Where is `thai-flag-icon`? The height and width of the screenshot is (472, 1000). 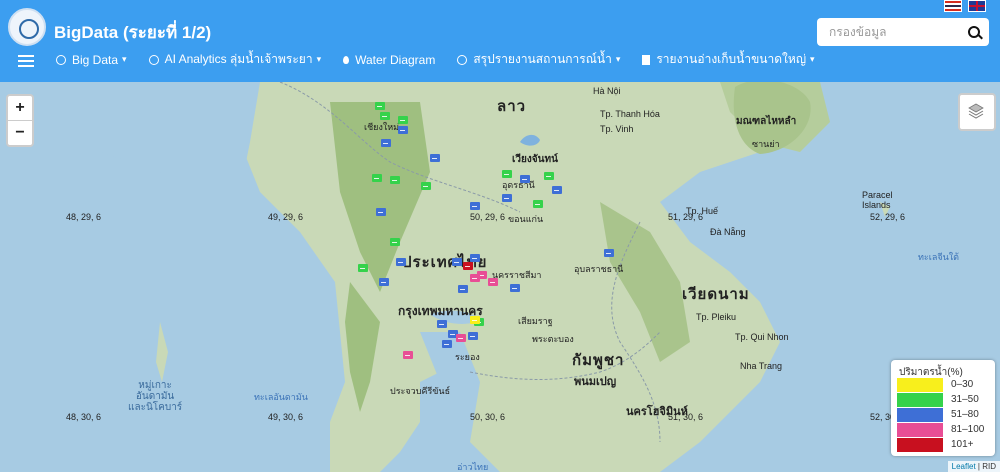
thai-flag-icon is located at coordinates (953, 6).